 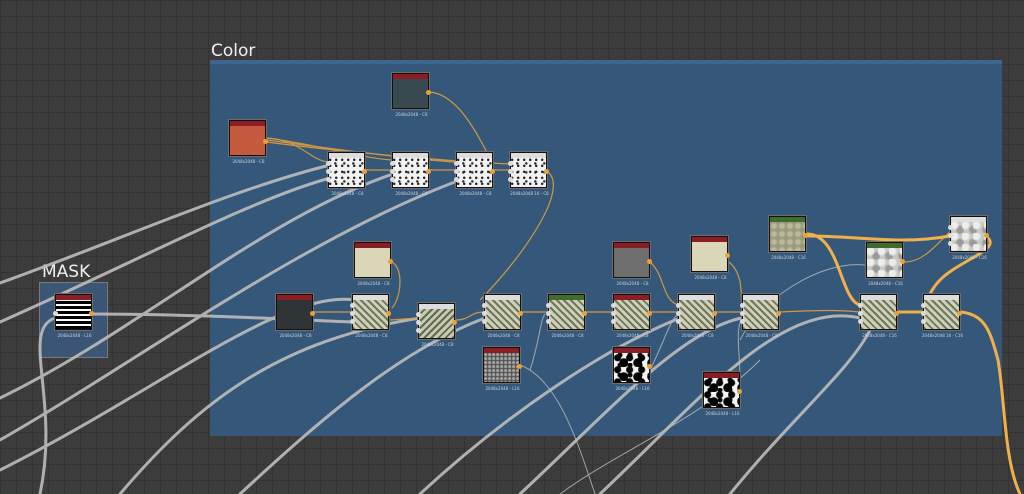 I want to click on uniform-color-node-cream: 2048x2048 - C8, so click(x=373, y=264).